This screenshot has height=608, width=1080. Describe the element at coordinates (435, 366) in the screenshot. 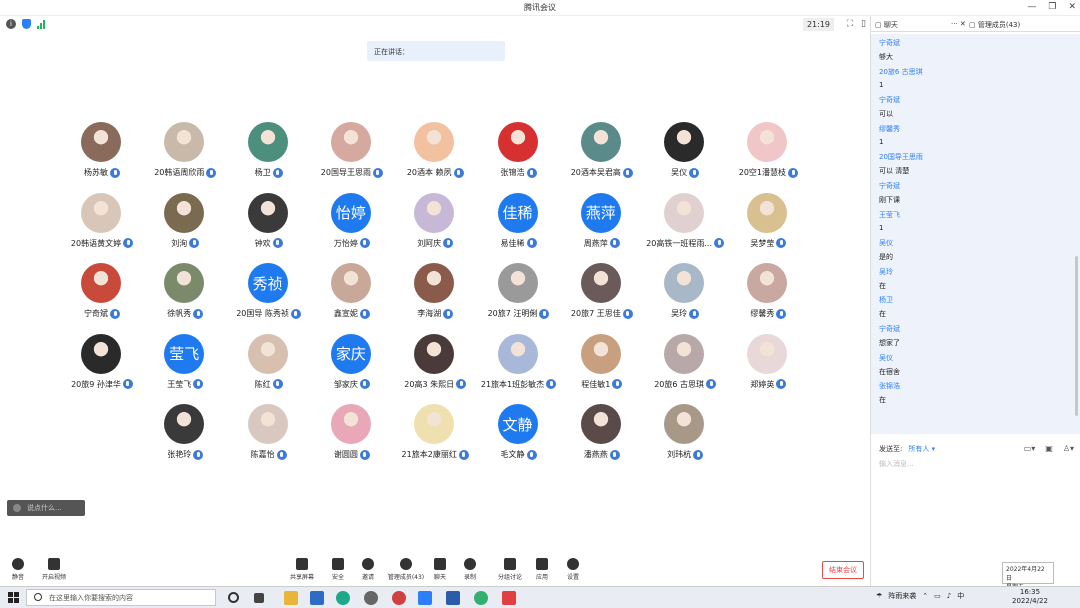

I see `participant-tile: 20高3 朱熙日` at that location.